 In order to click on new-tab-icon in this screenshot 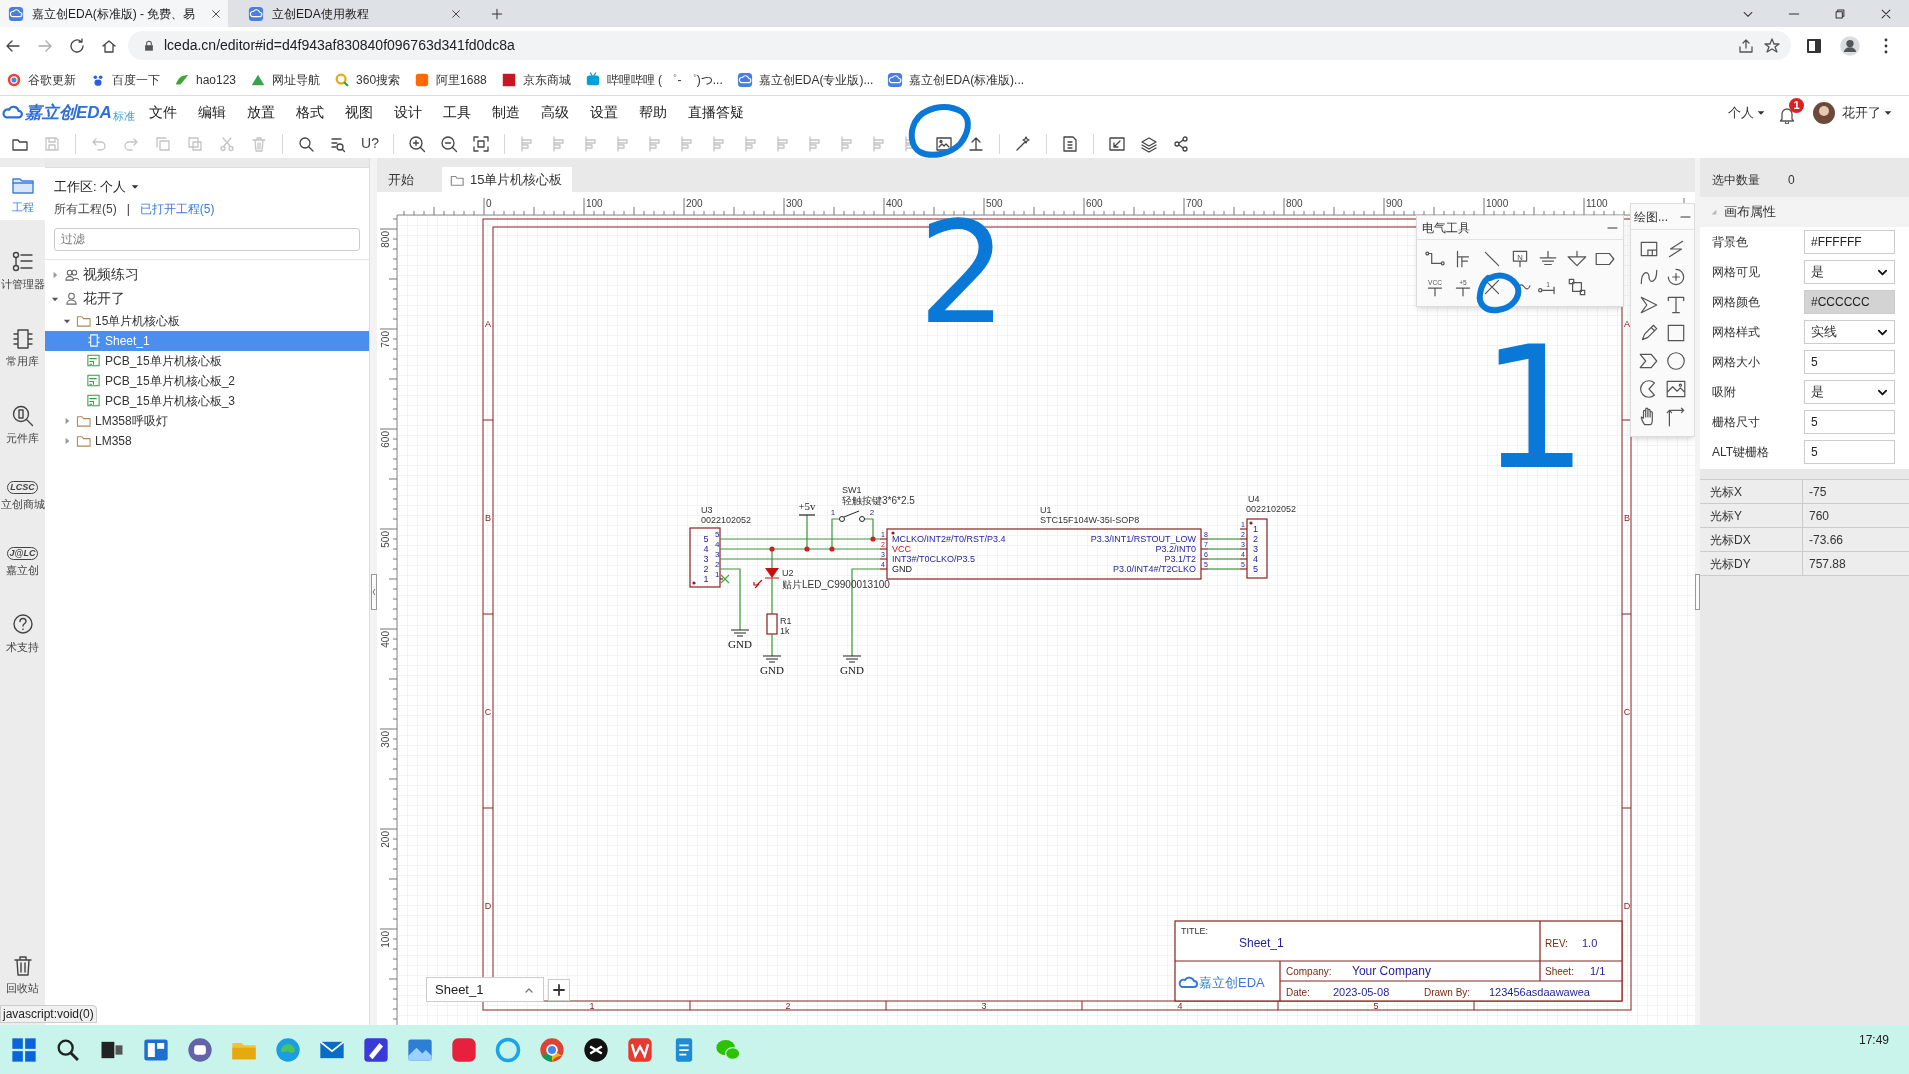, I will do `click(497, 14)`.